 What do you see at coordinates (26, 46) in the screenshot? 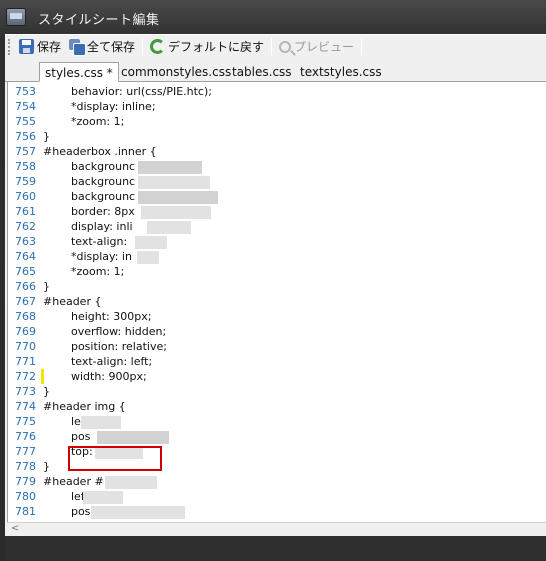
I see `save-icon` at bounding box center [26, 46].